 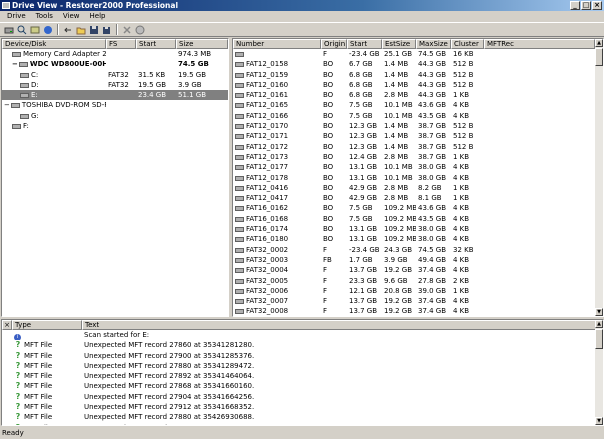 What do you see at coordinates (418, 85) in the screenshot?
I see `record-row: FAT12_0160 BO 6.8 GB 1.4 MB 44.3 GB 512 B` at bounding box center [418, 85].